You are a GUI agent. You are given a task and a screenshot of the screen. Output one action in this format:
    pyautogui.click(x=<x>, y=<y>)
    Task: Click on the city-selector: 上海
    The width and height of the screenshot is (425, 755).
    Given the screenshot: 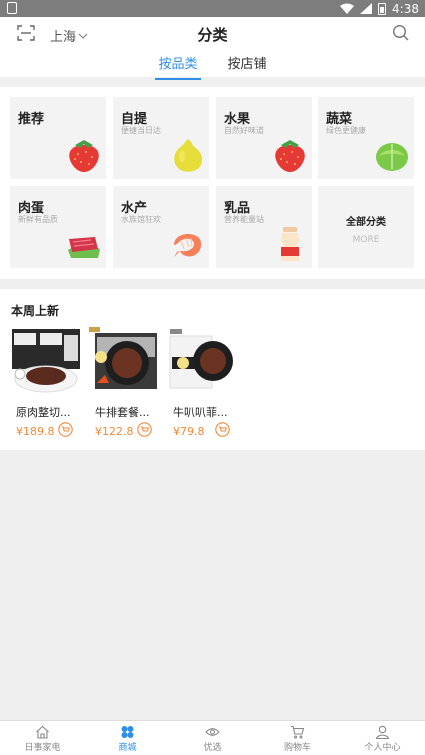 What is the action you would take?
    pyautogui.click(x=69, y=35)
    